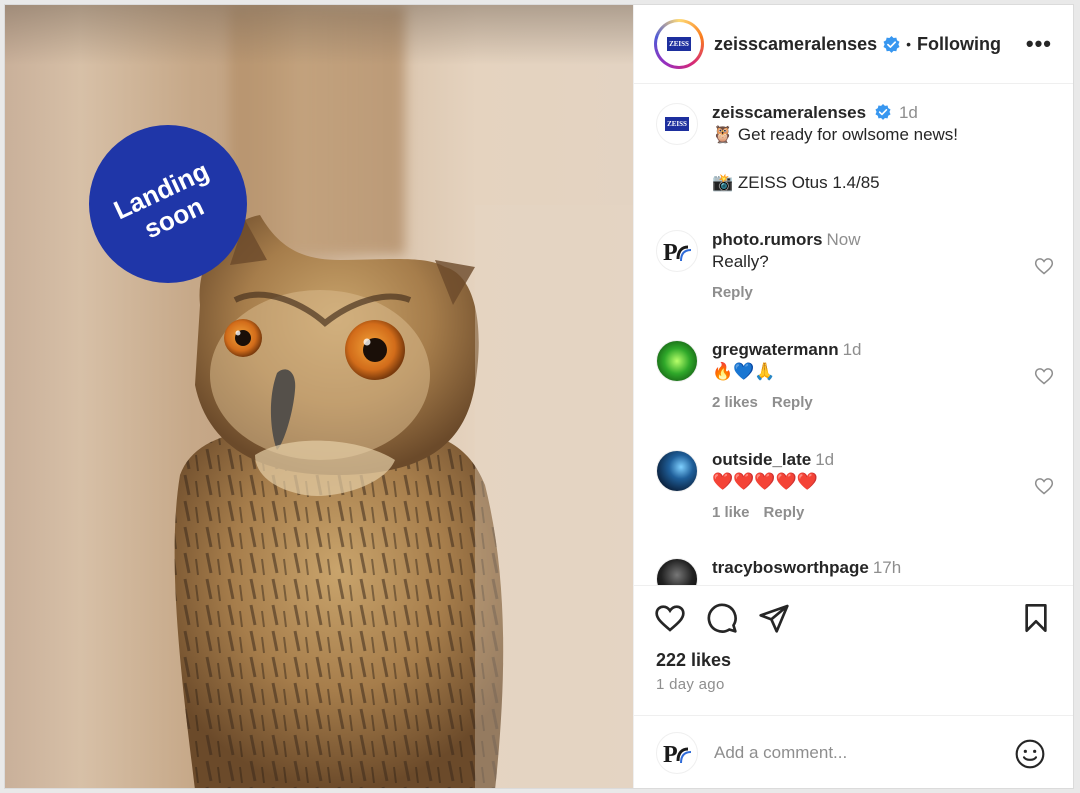 The width and height of the screenshot is (1080, 793). I want to click on caption-username: zeisscameralenses, so click(789, 112).